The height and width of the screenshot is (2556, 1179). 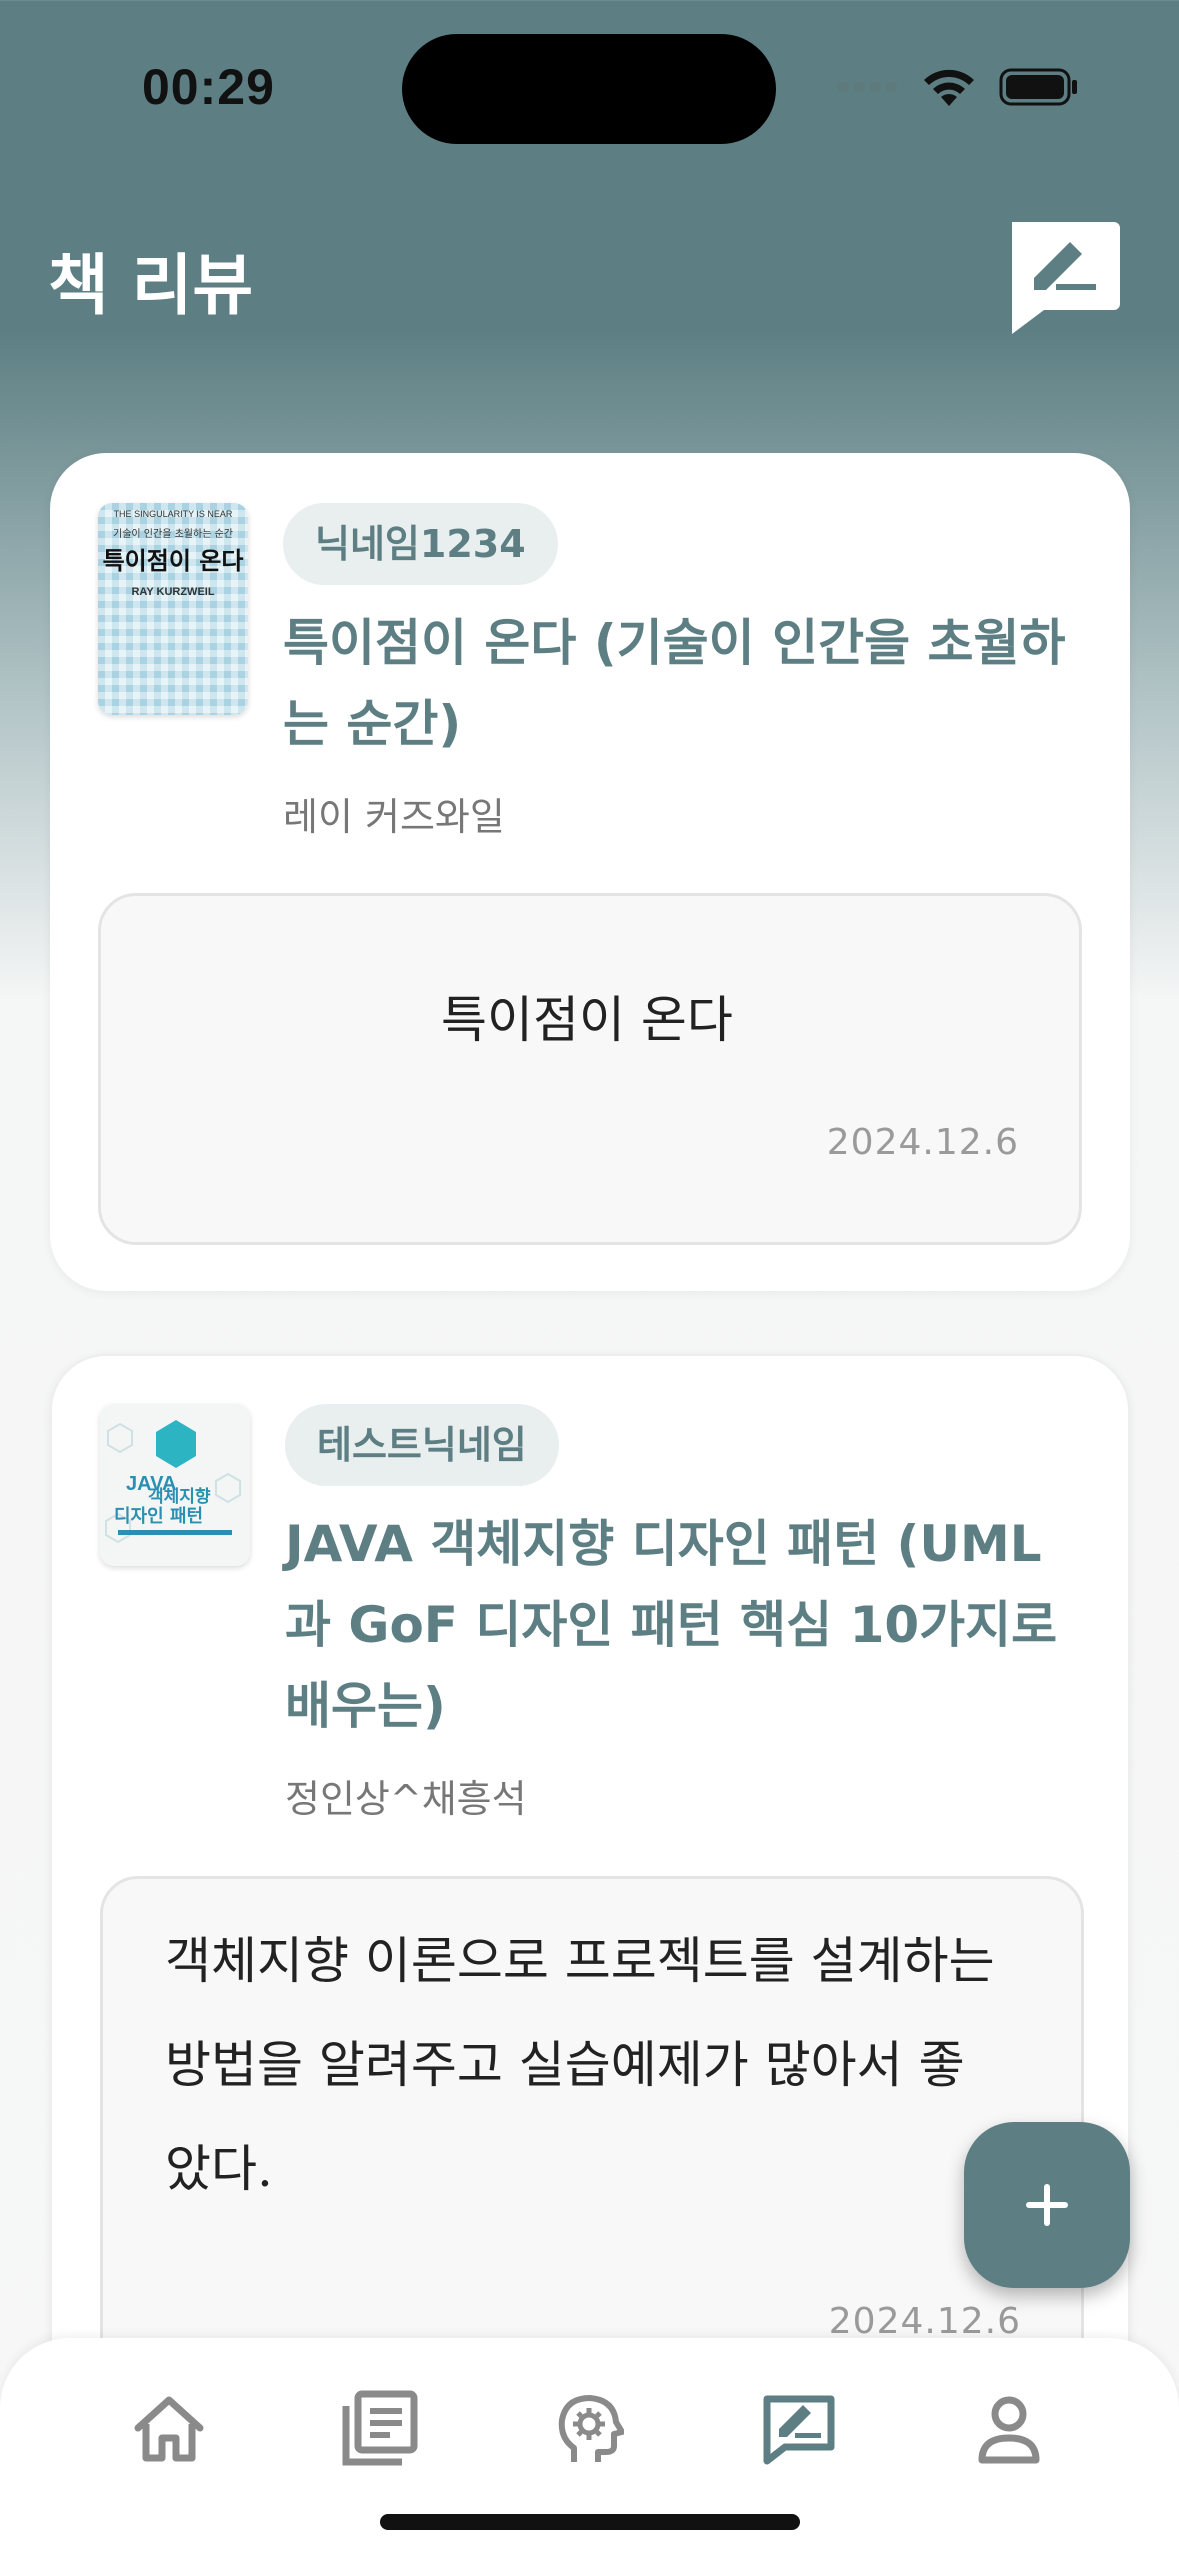 I want to click on dynamic-island, so click(x=589, y=89).